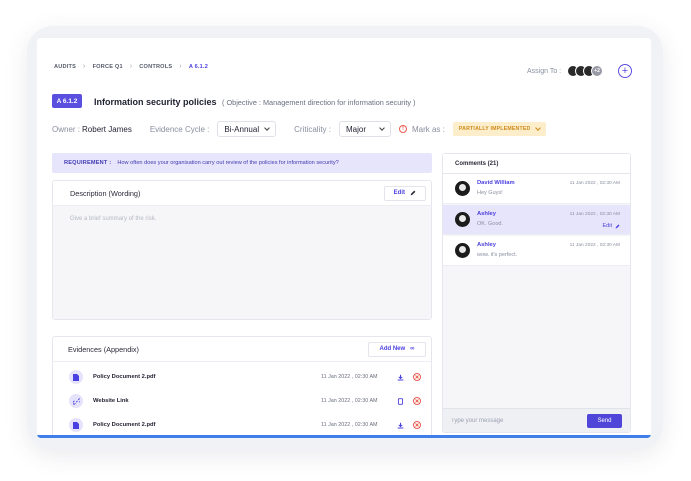  I want to click on comment-text: Hey Guys!, so click(490, 193).